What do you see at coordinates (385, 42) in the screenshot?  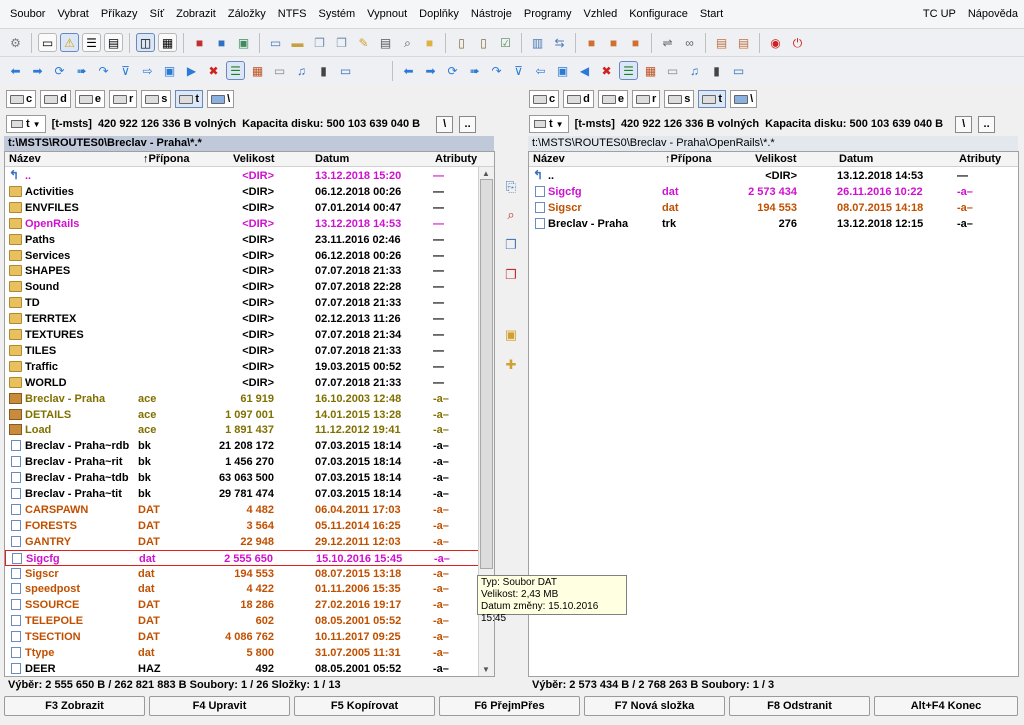 I see `list-icon: ▤` at bounding box center [385, 42].